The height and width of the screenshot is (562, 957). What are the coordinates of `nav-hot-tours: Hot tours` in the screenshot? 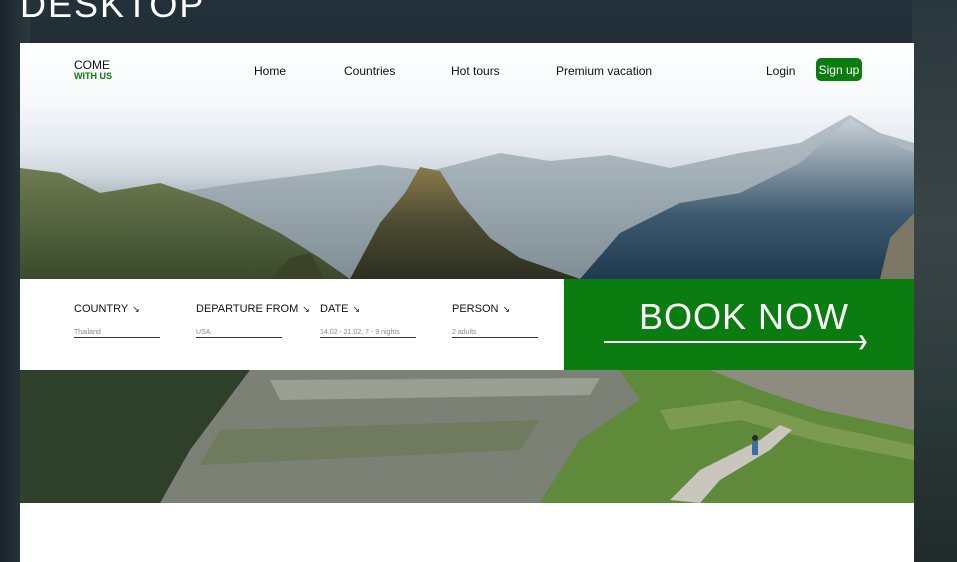 It's located at (475, 71).